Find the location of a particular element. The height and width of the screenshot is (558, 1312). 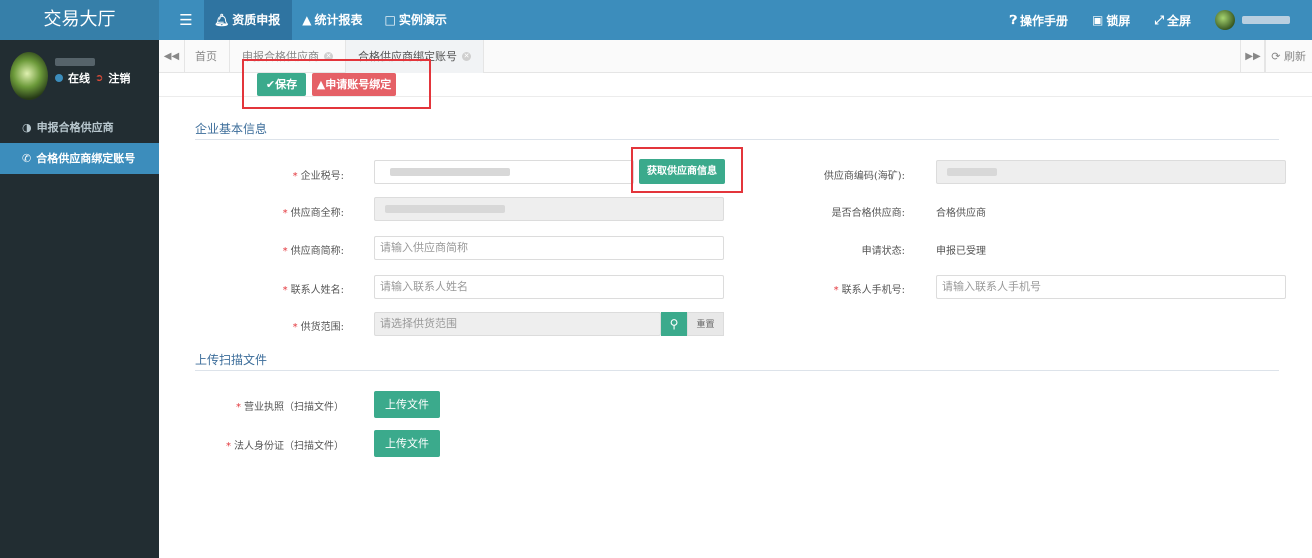

search-button: ⚲ is located at coordinates (674, 324).